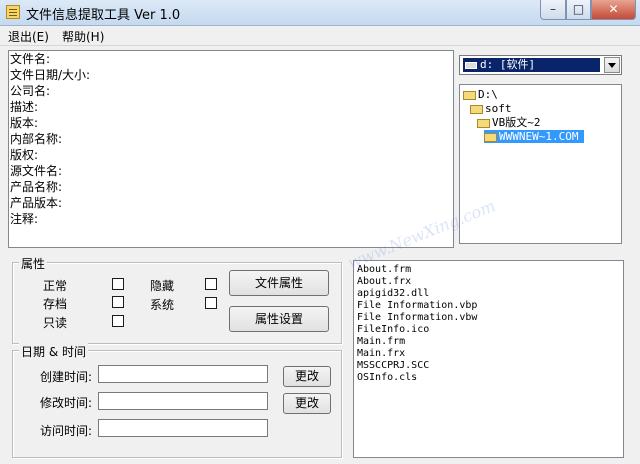 The image size is (640, 464). What do you see at coordinates (118, 302) in the screenshot?
I see `archive-checkbox` at bounding box center [118, 302].